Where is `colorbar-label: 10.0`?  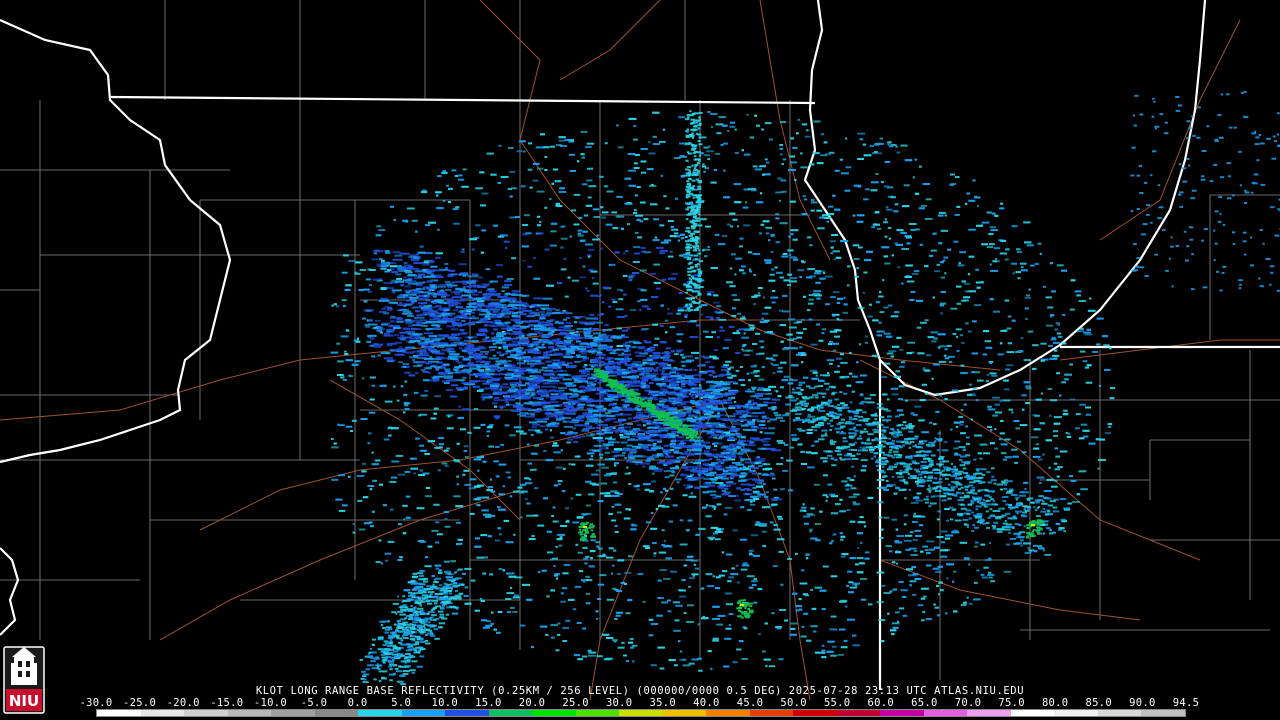 colorbar-label: 10.0 is located at coordinates (445, 703).